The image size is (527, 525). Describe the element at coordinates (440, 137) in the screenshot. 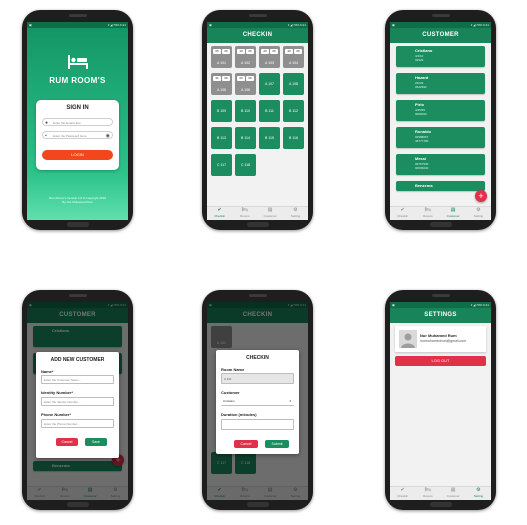

I see `customer-item: Ronaldo 02988067 46777790` at that location.